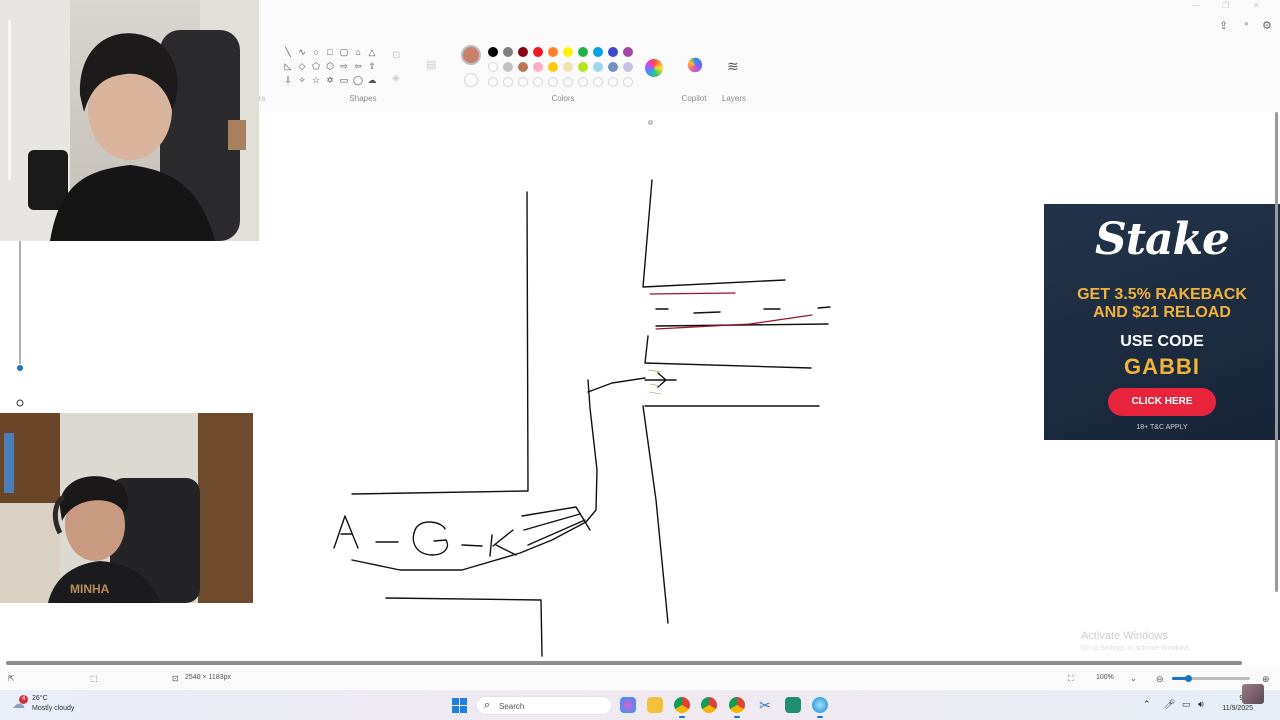  Describe the element at coordinates (358, 80) in the screenshot. I see `oval-callout-shape-icon: ◯` at that location.